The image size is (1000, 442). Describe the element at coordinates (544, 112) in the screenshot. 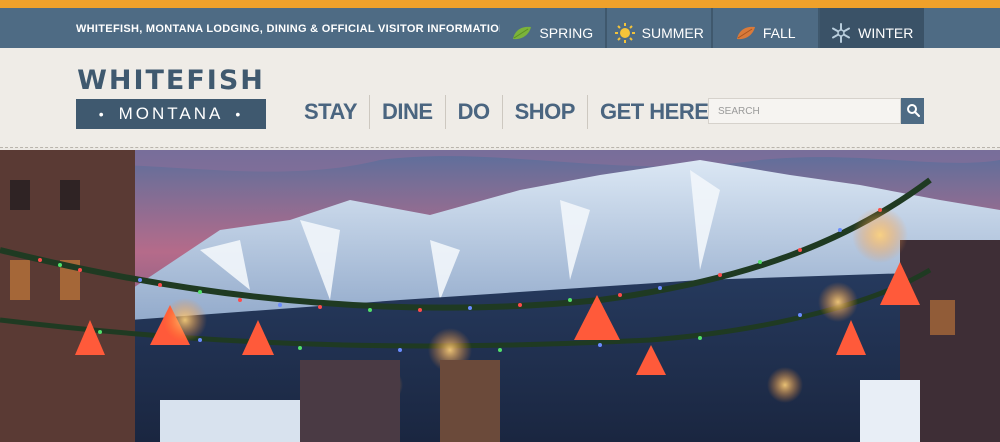

I see `nav-shop: SHOP` at that location.